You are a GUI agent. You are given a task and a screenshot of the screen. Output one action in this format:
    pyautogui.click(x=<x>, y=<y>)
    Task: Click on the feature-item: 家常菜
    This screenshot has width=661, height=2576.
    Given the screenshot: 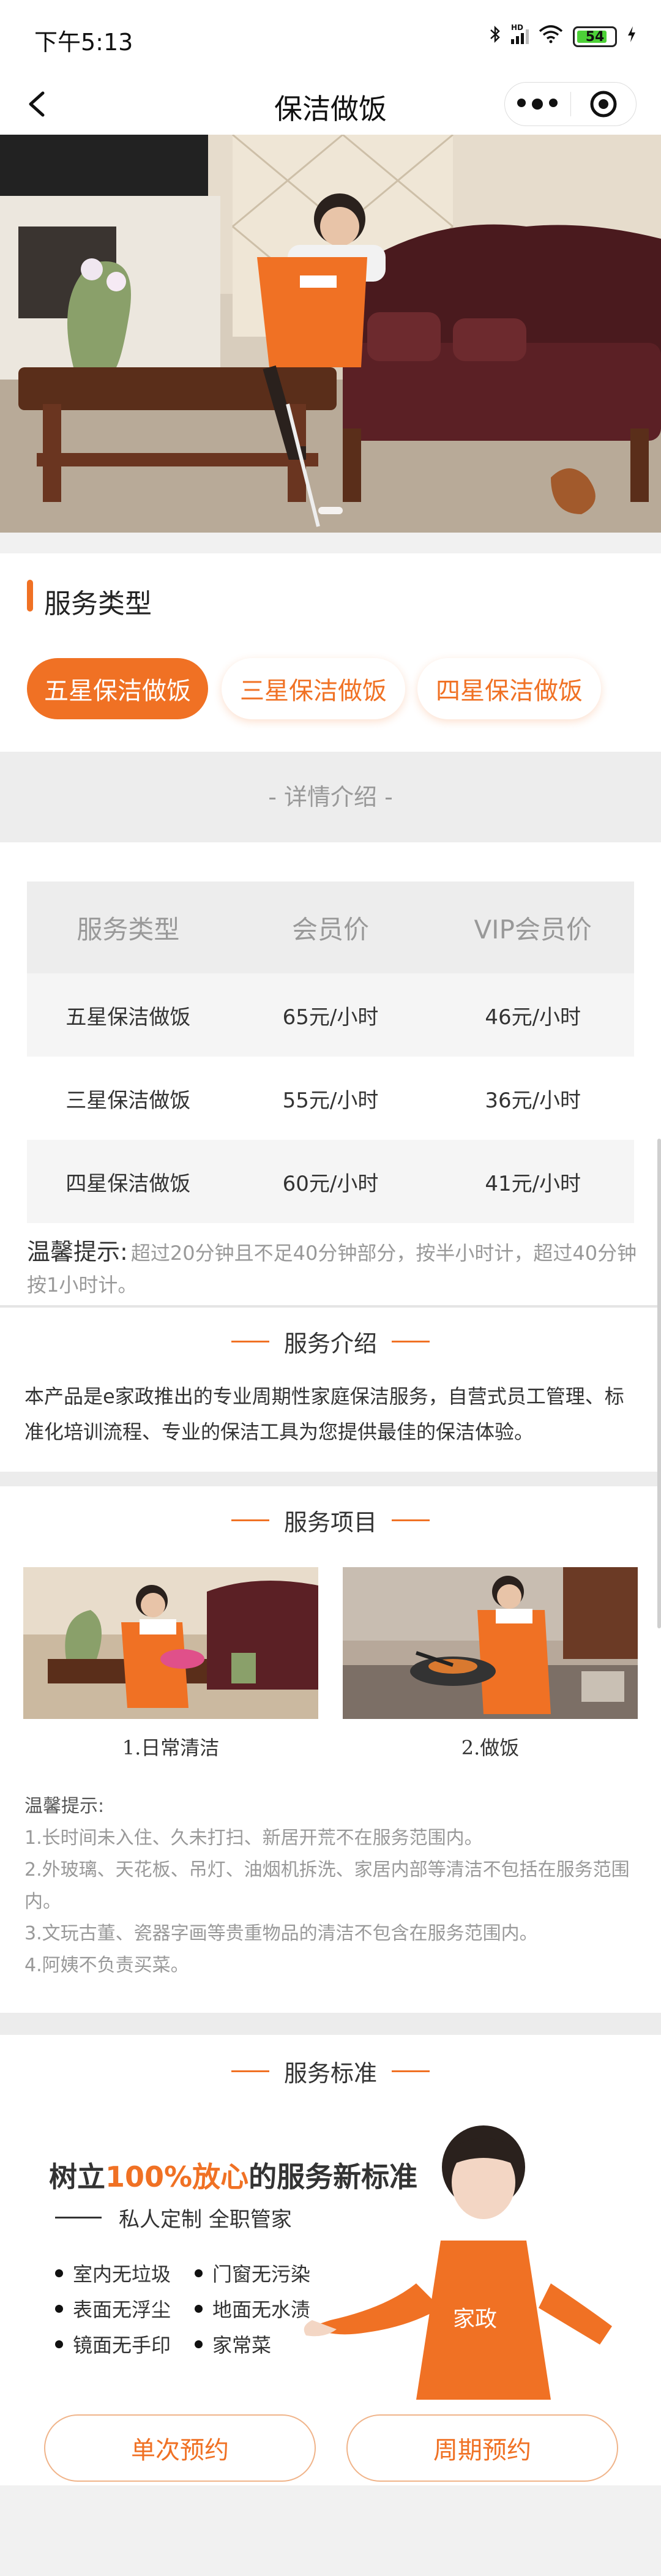 What is the action you would take?
    pyautogui.click(x=233, y=2344)
    